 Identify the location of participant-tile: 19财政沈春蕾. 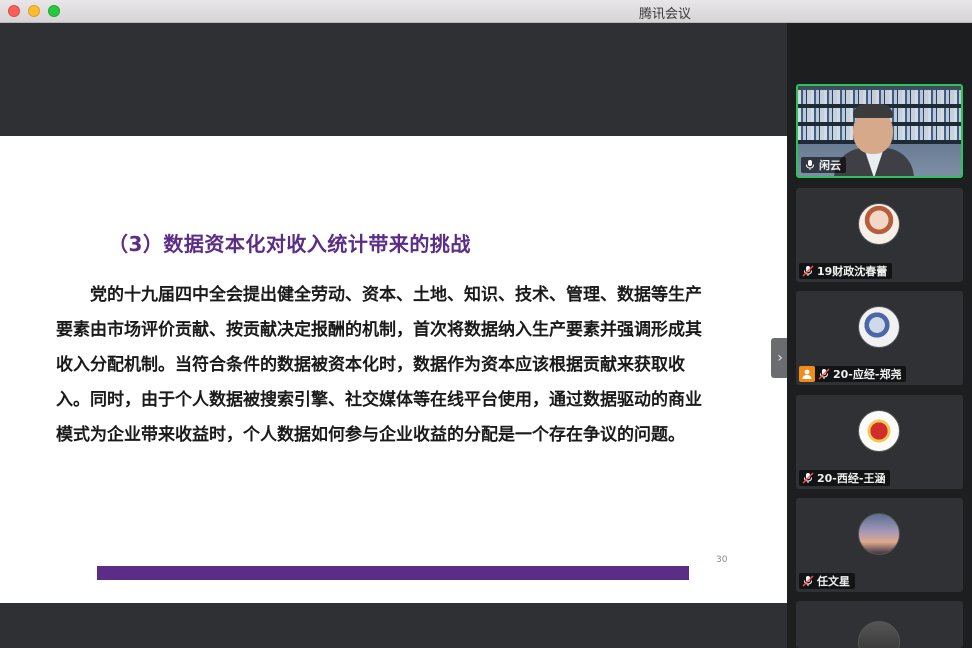
(879, 235).